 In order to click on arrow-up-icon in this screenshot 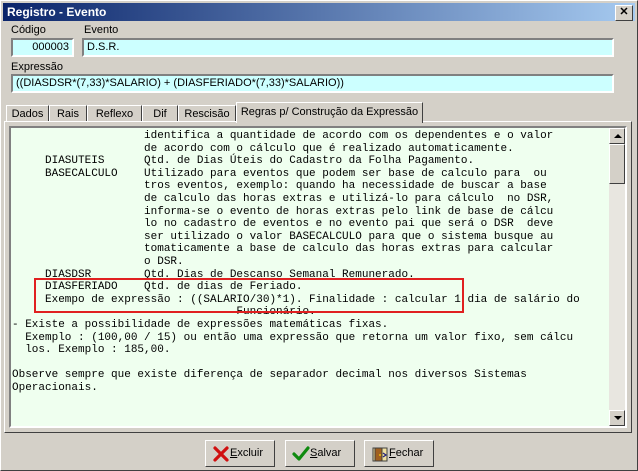, I will do `click(618, 136)`.